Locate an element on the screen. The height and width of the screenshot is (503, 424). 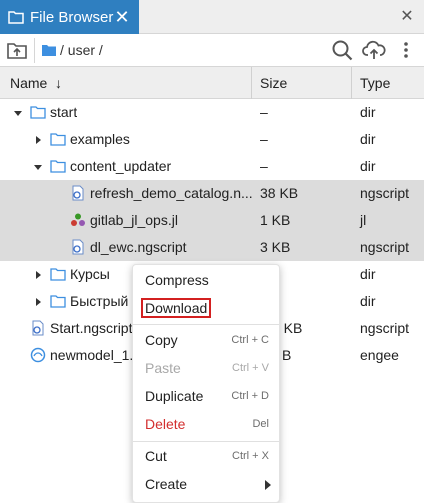
tab-file-browser: File Browser ✕ is located at coordinates (69, 17).